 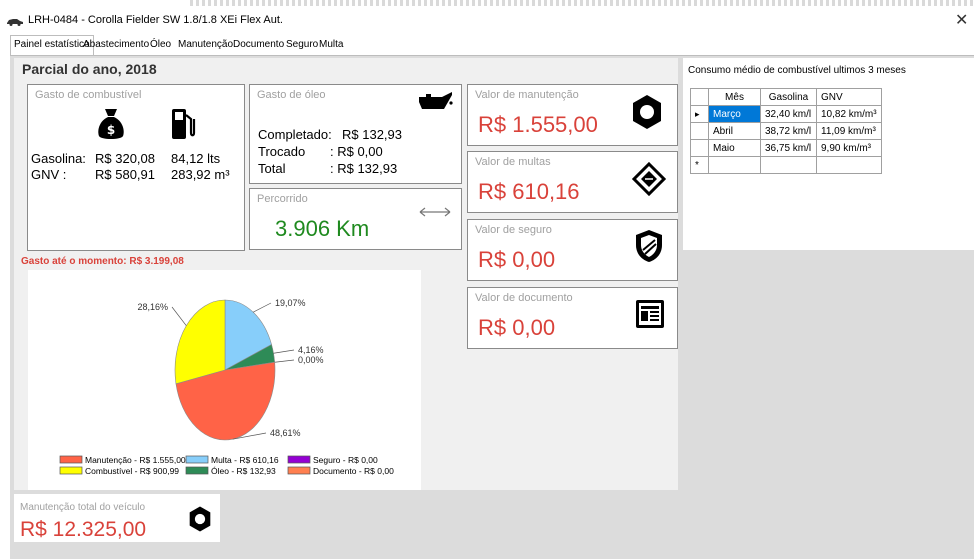 I want to click on row-marker-icon: ▸, so click(x=699, y=114).